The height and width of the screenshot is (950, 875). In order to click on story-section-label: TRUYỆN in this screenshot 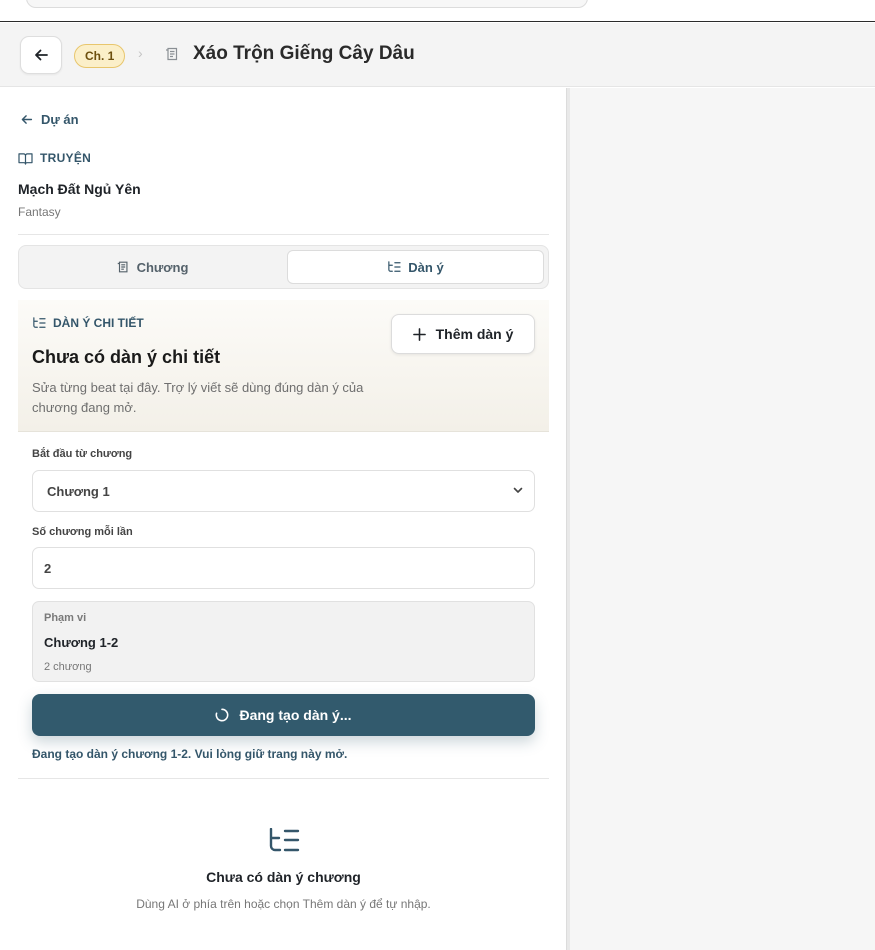, I will do `click(54, 158)`.